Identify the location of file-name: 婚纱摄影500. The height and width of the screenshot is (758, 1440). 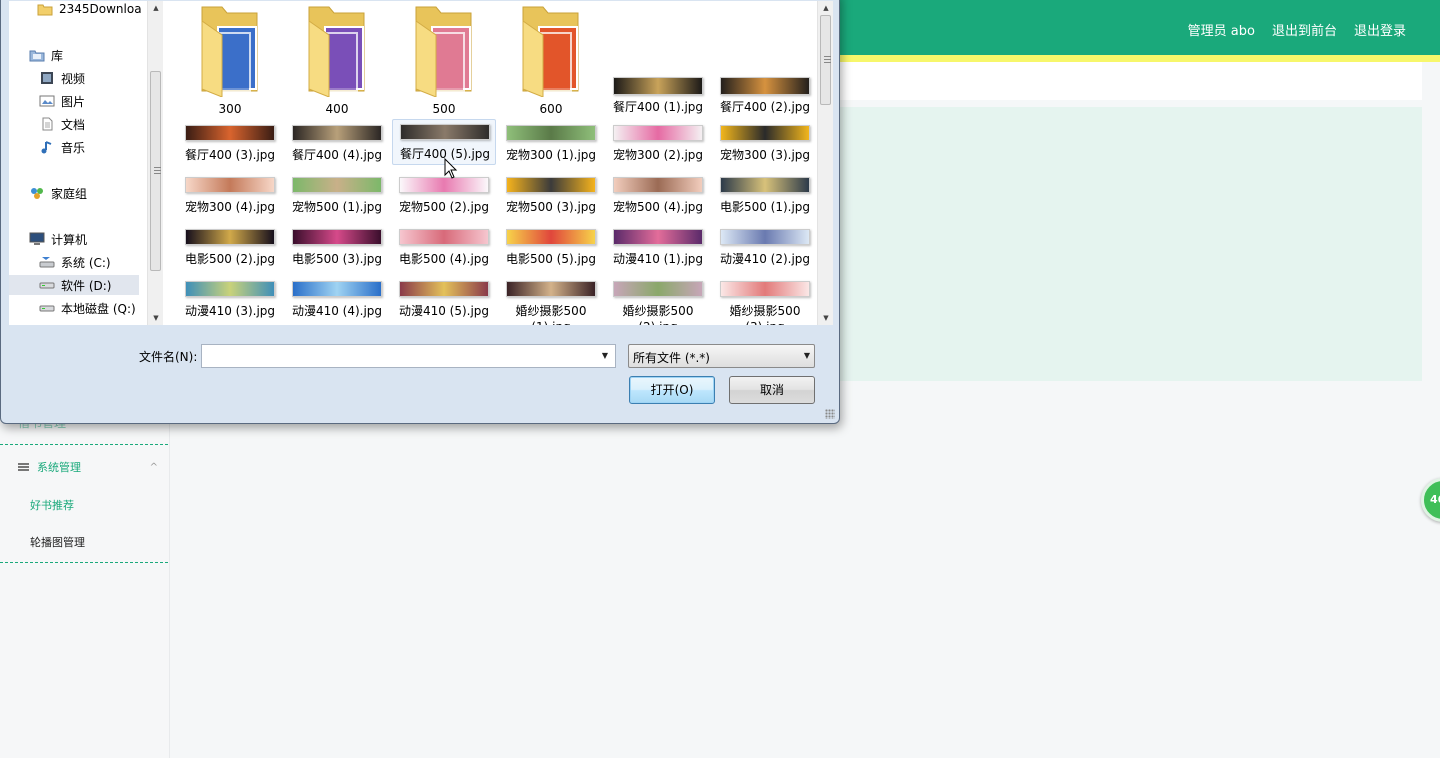
(658, 311).